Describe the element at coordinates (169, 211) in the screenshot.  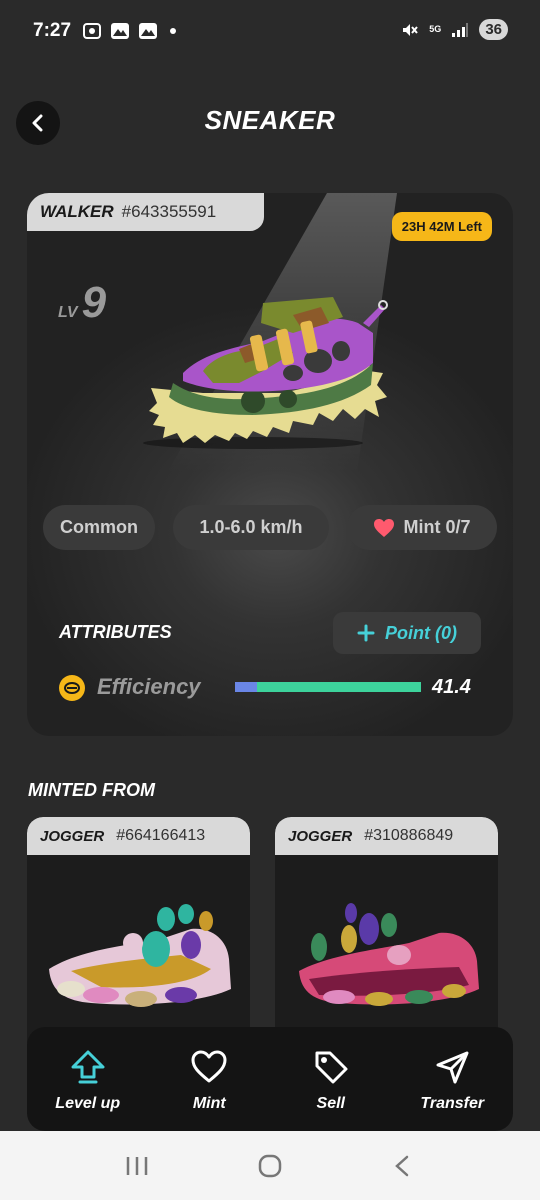
I see `sneaker-id: #643355591` at that location.